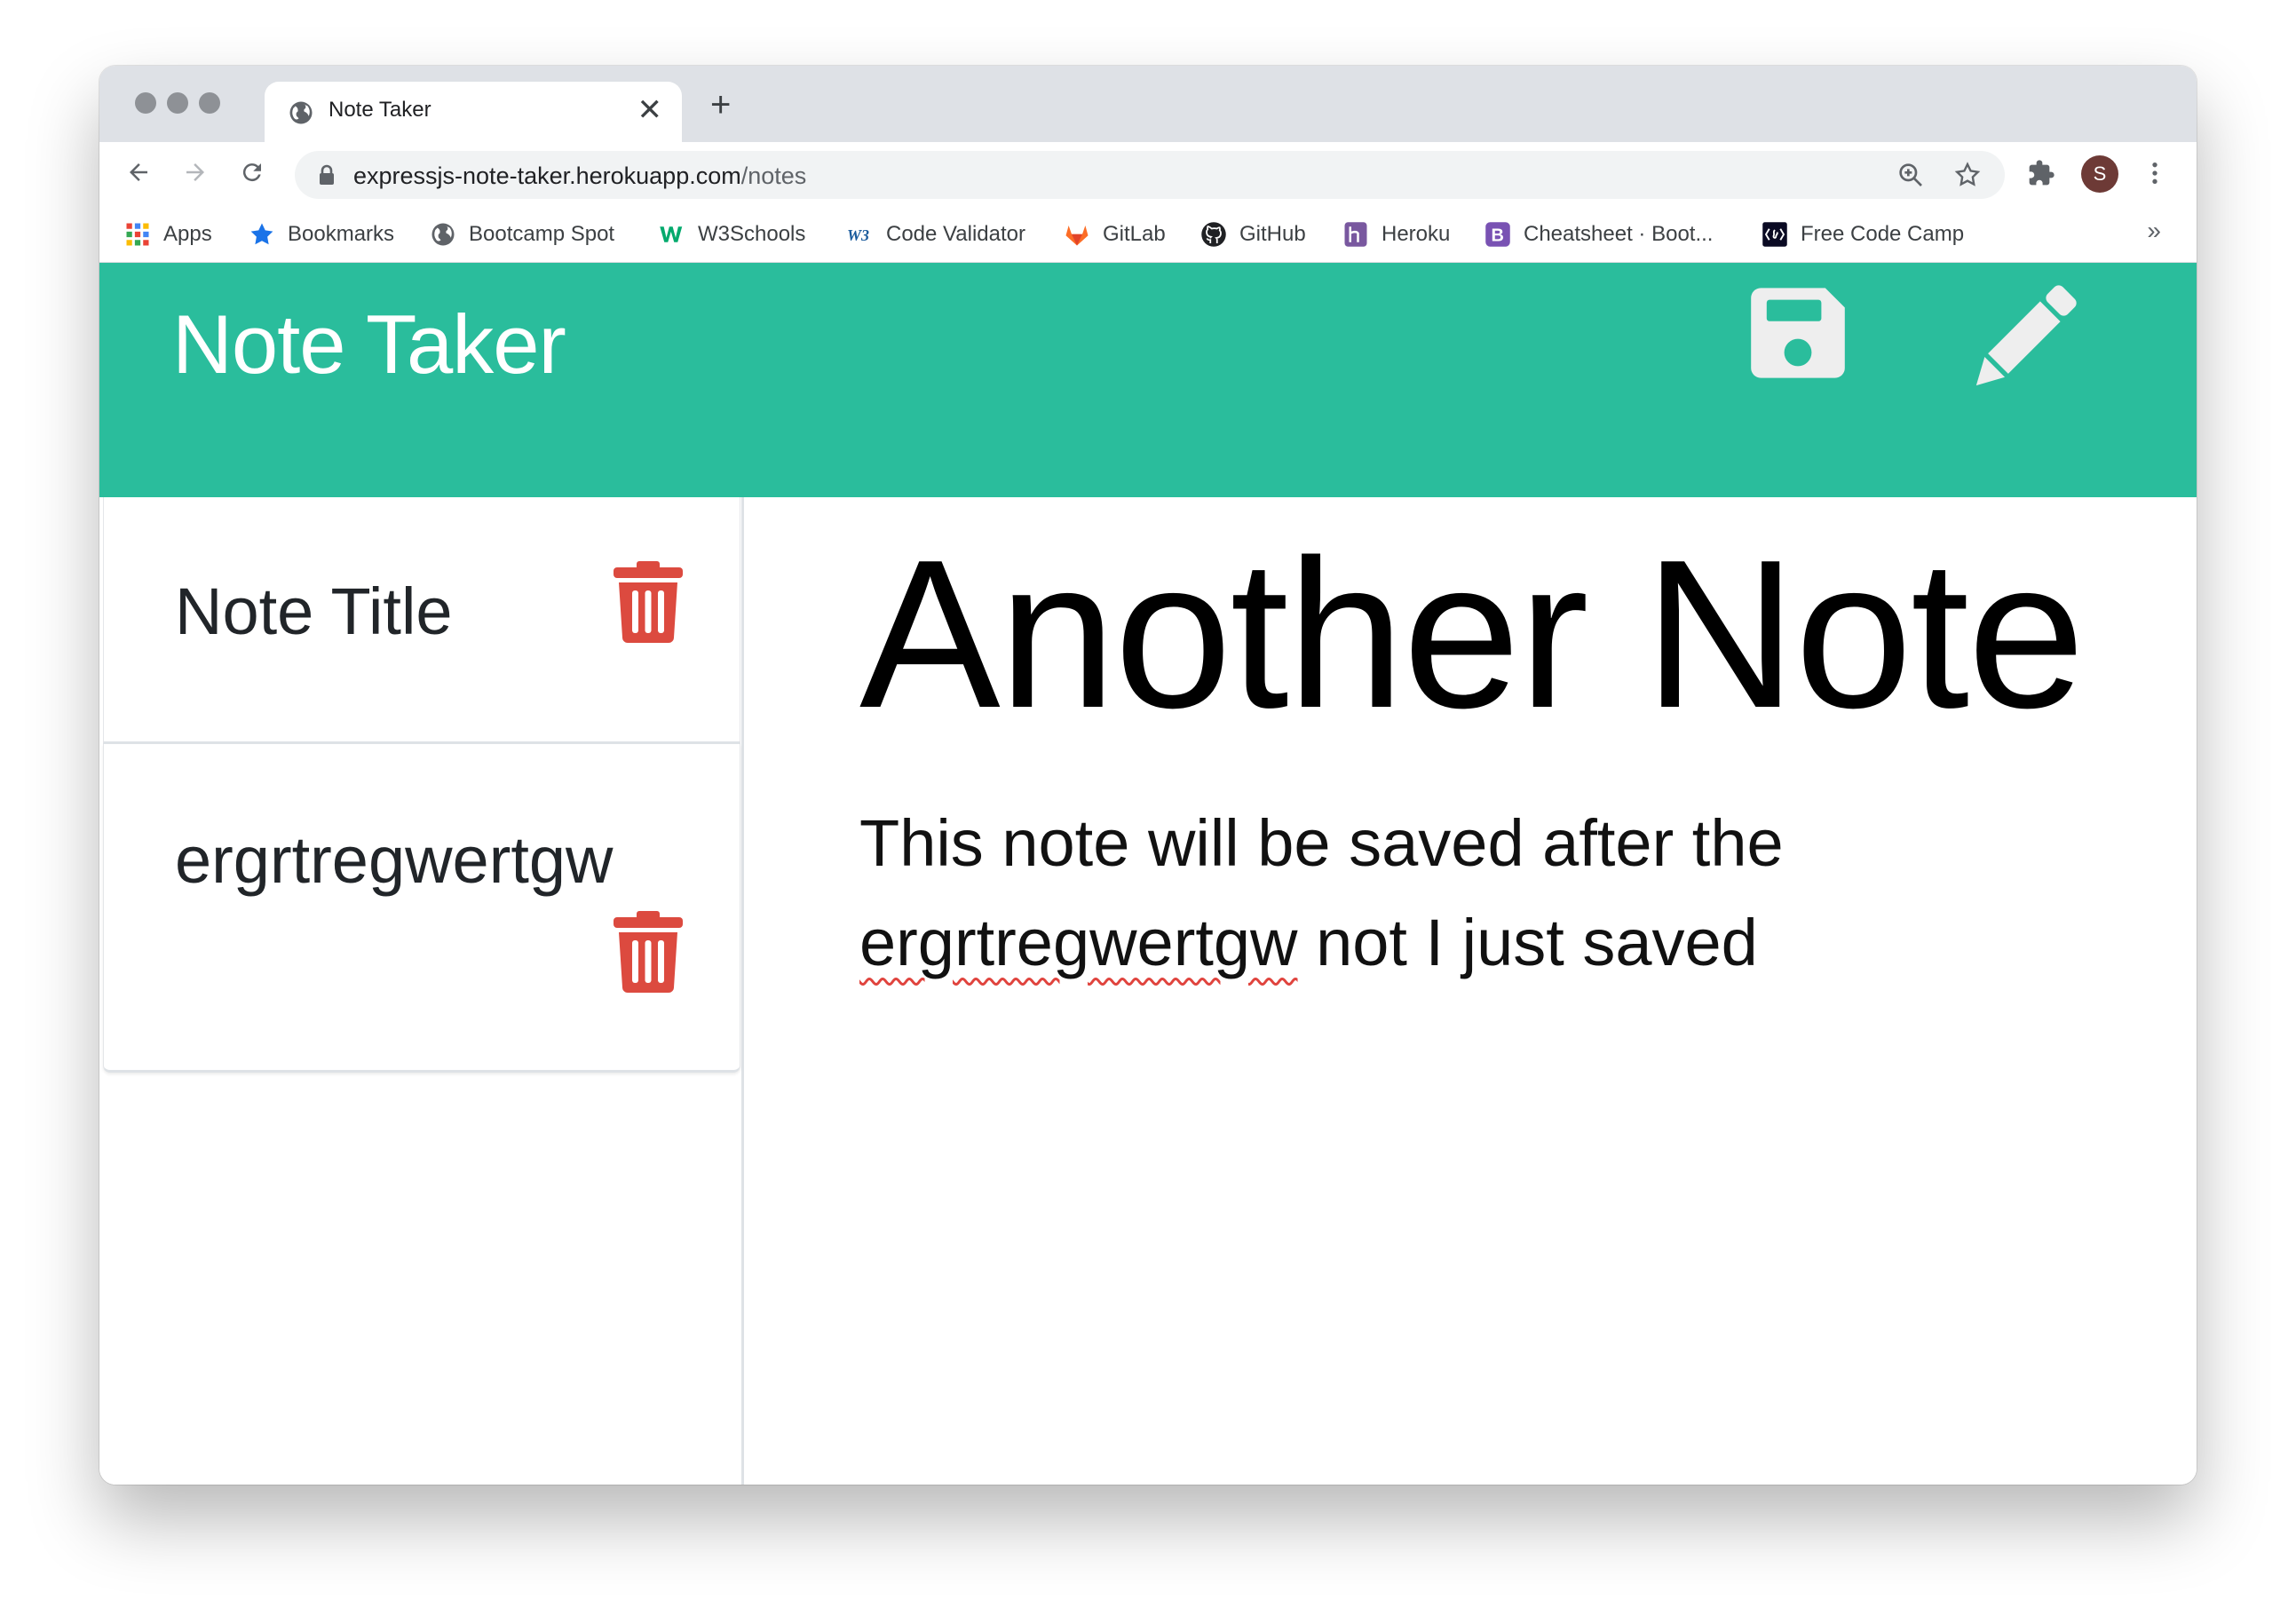  I want to click on note-text-part: not I just saved, so click(1527, 942).